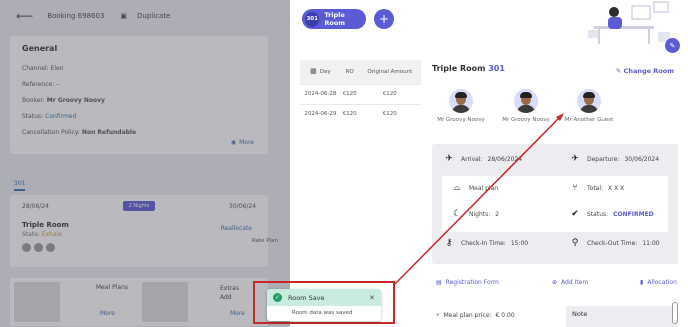 This screenshot has height=327, width=688. Describe the element at coordinates (467, 315) in the screenshot. I see `meal-price-label: Meal plan price:` at that location.